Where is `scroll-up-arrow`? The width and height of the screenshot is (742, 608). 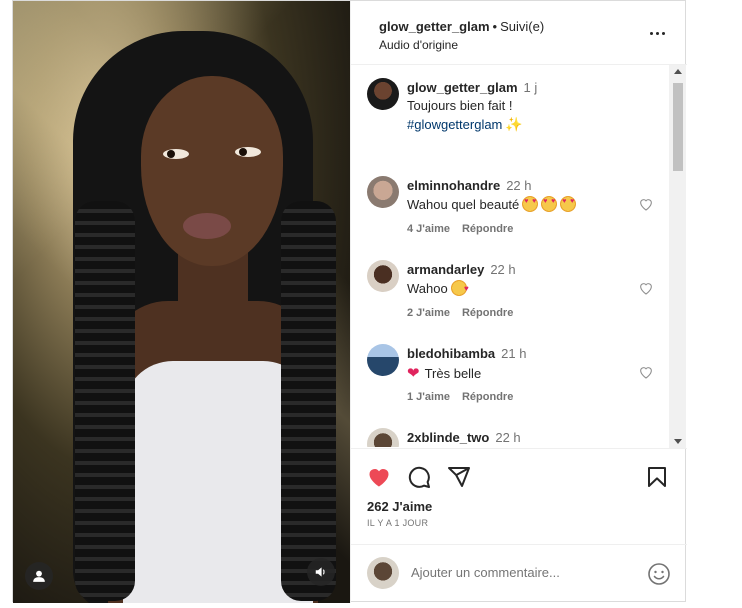 scroll-up-arrow is located at coordinates (678, 71).